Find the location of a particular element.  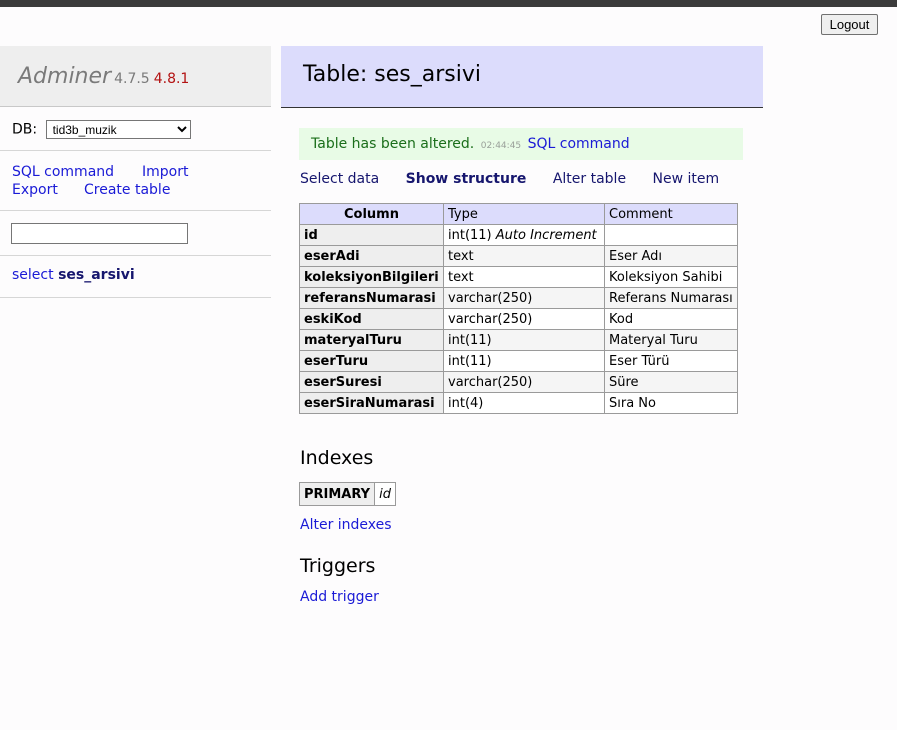

table-name-link: ses_arsivi is located at coordinates (96, 275).